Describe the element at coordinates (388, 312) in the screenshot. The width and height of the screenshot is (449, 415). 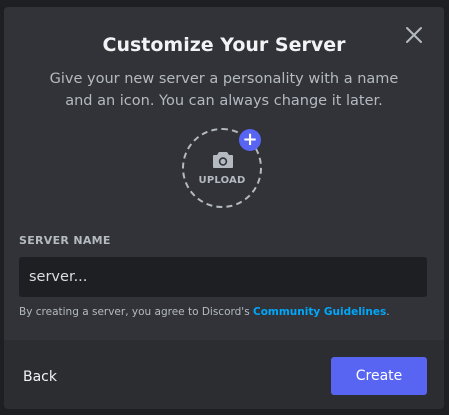
I see `terms-suffix: .` at that location.